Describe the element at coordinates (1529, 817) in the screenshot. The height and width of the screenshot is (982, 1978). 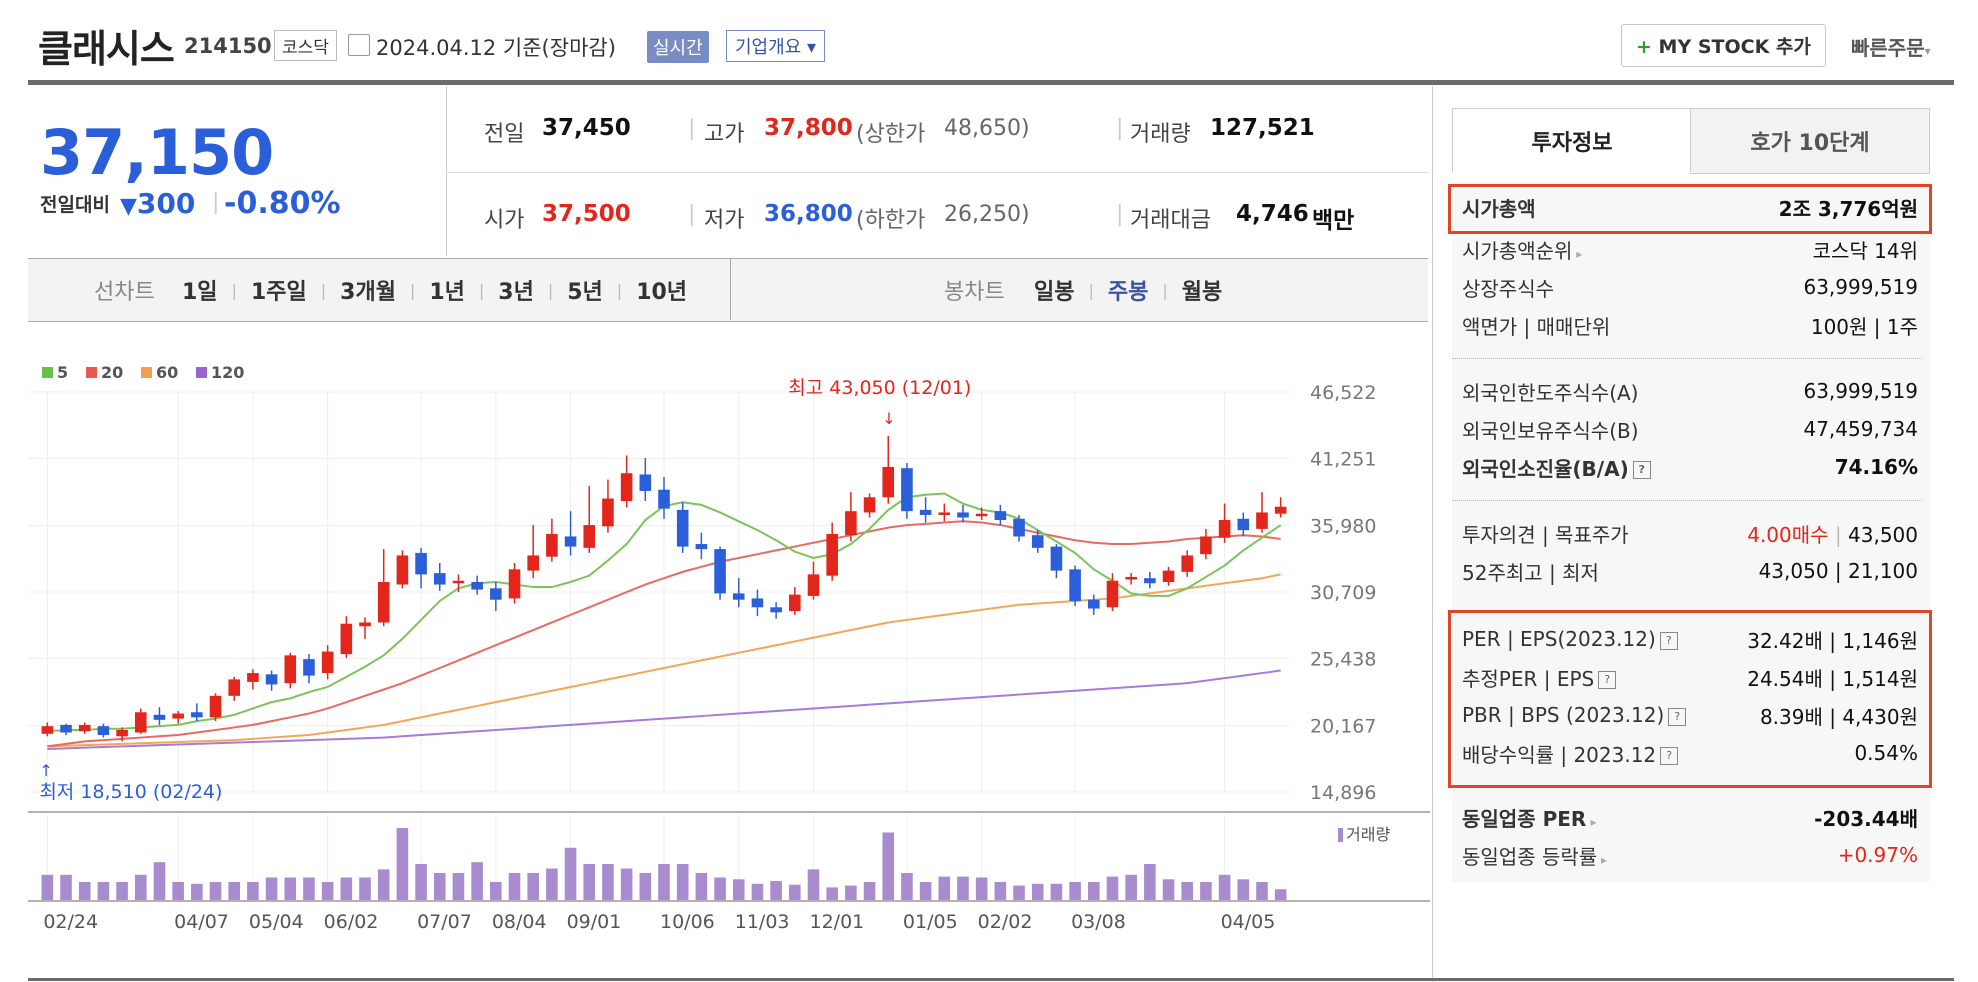
I see `industry-per-link: 동일업종 PER ▸` at that location.